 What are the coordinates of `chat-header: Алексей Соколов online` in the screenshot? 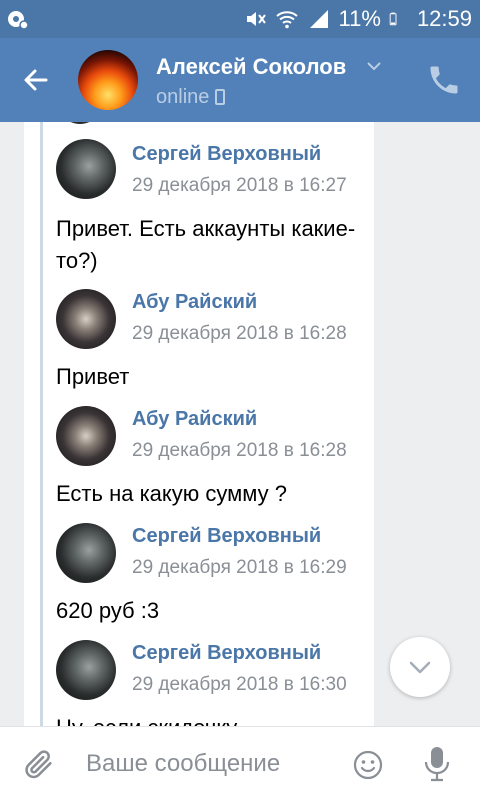 It's located at (240, 80).